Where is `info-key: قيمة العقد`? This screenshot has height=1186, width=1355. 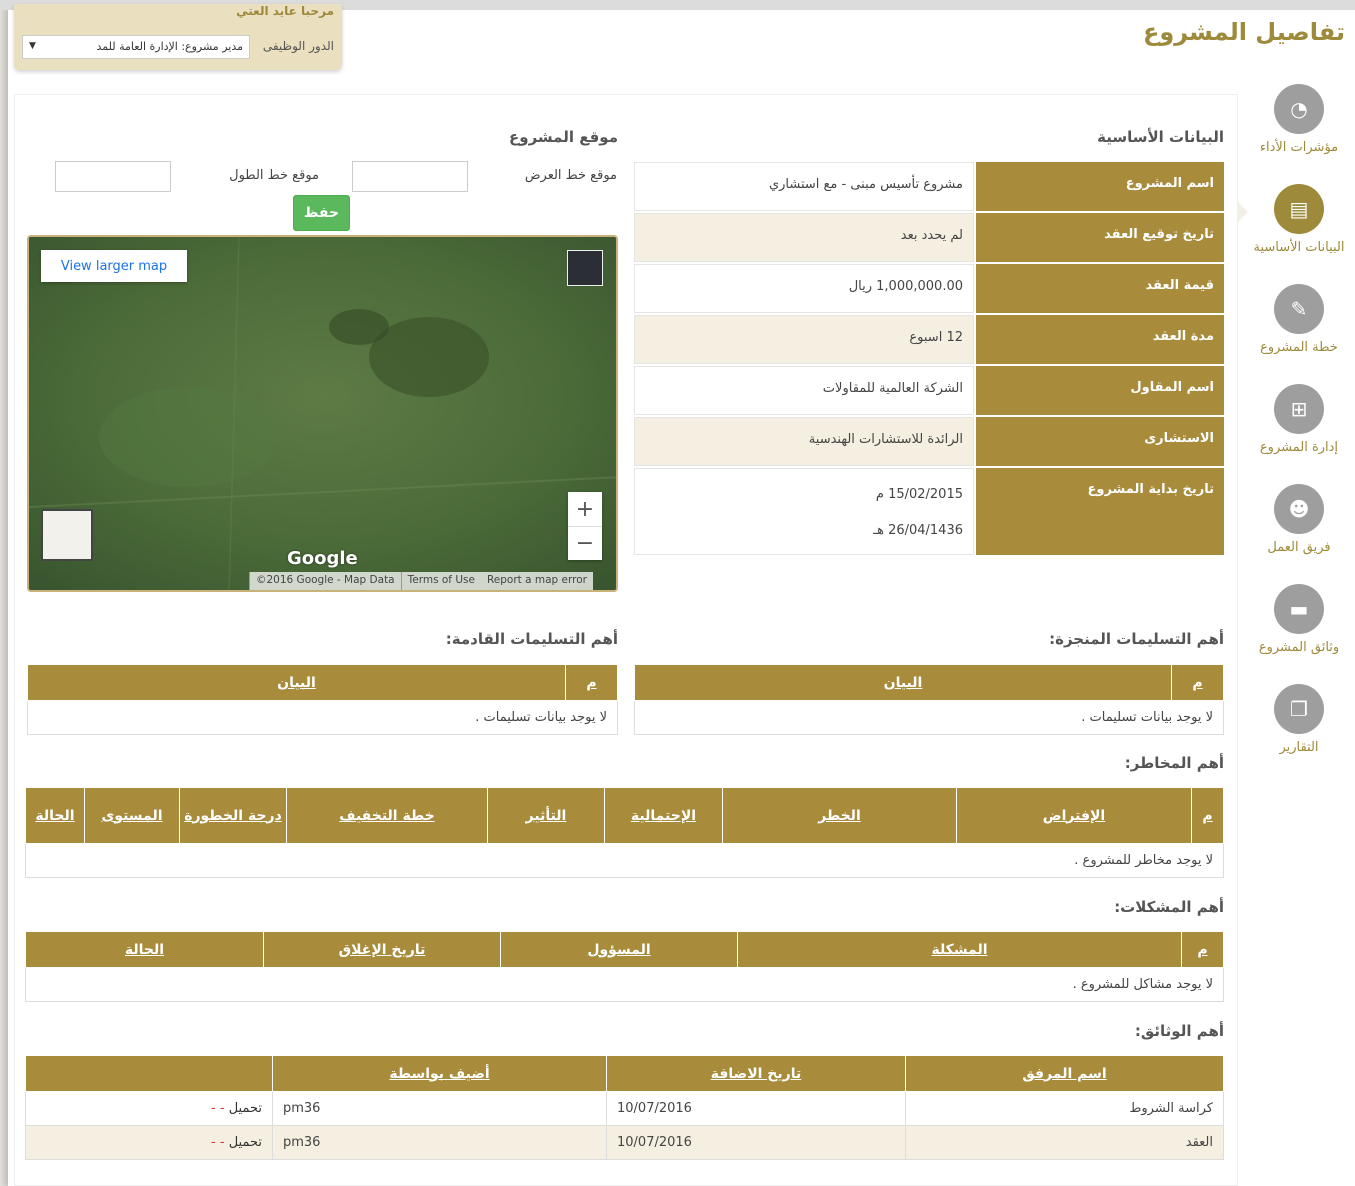 info-key: قيمة العقد is located at coordinates (1100, 288).